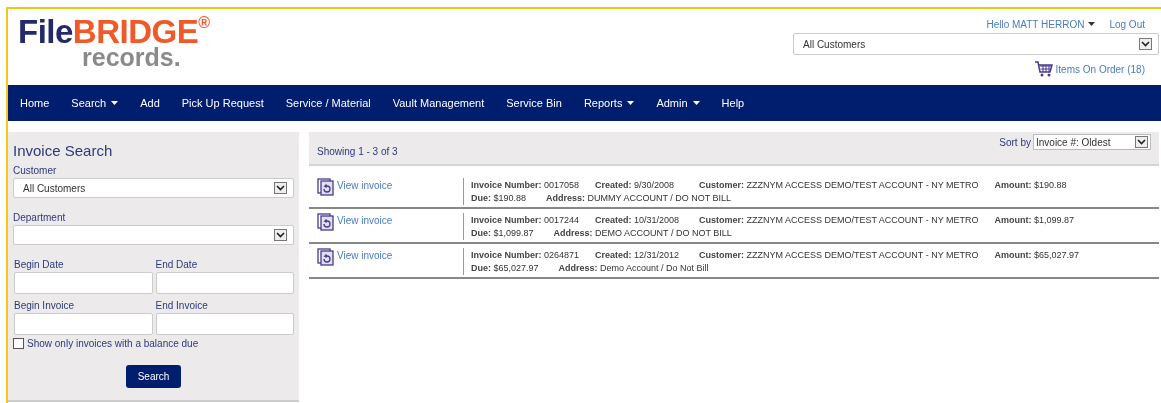  Describe the element at coordinates (533, 184) in the screenshot. I see `invoice-field: Invoice Number: 0017058` at that location.